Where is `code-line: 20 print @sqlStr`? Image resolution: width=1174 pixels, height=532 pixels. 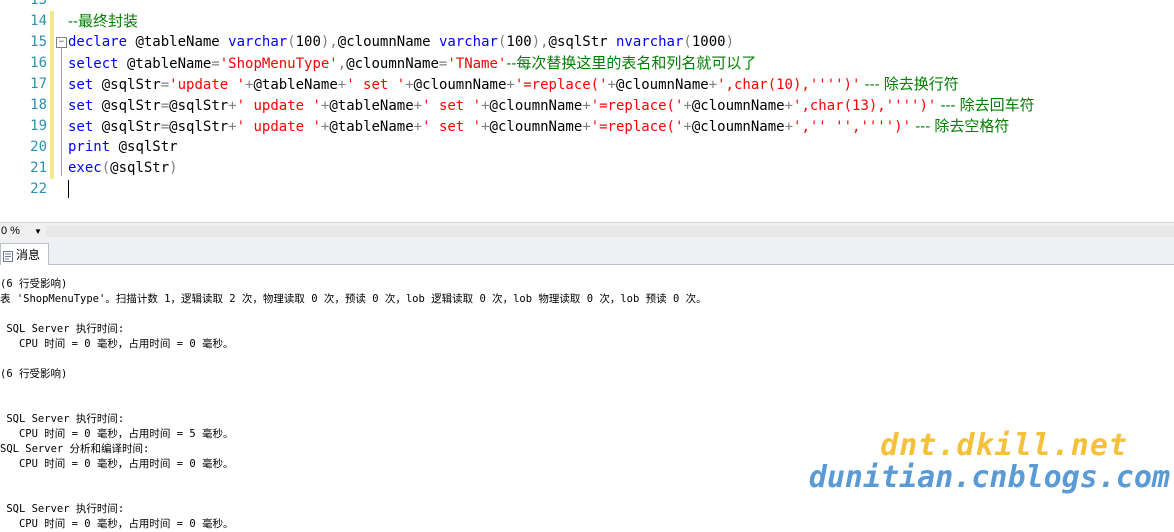 code-line: 20 print @sqlStr is located at coordinates (587, 147).